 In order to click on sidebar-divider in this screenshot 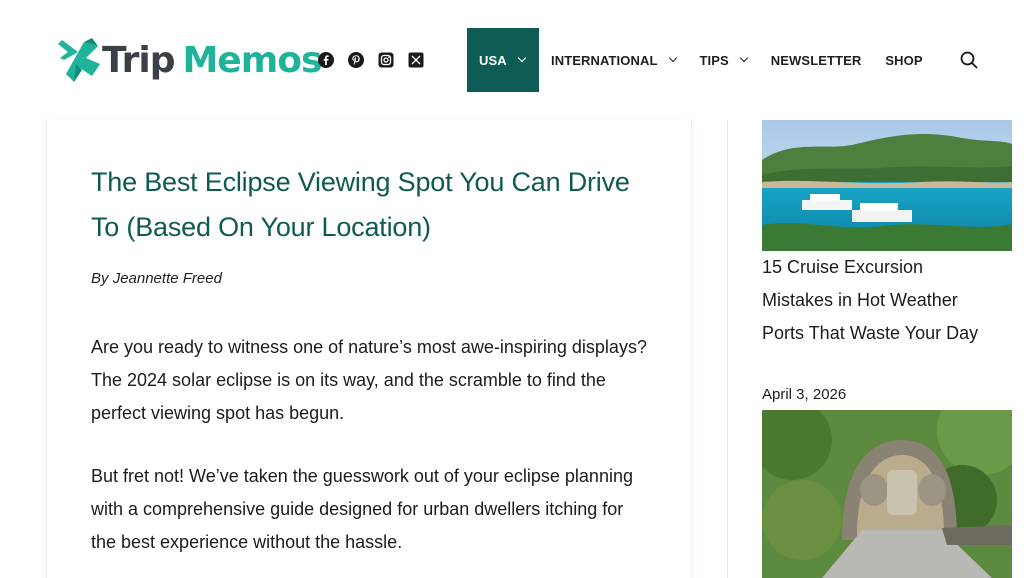, I will do `click(727, 349)`.